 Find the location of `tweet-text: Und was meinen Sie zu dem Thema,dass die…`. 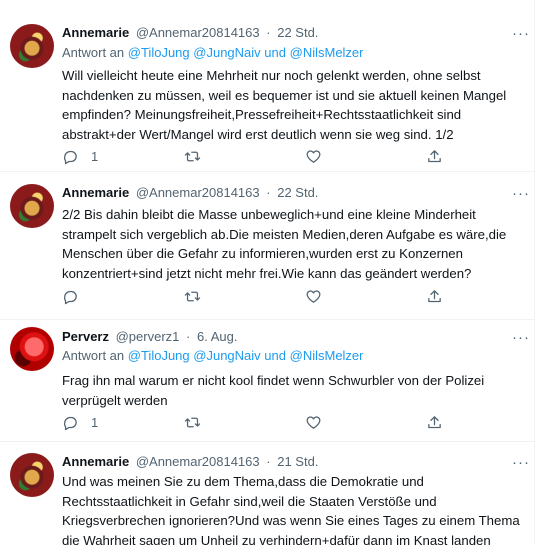

tweet-text: Und was meinen Sie zu dem Thema,dass die… is located at coordinates (293, 508).